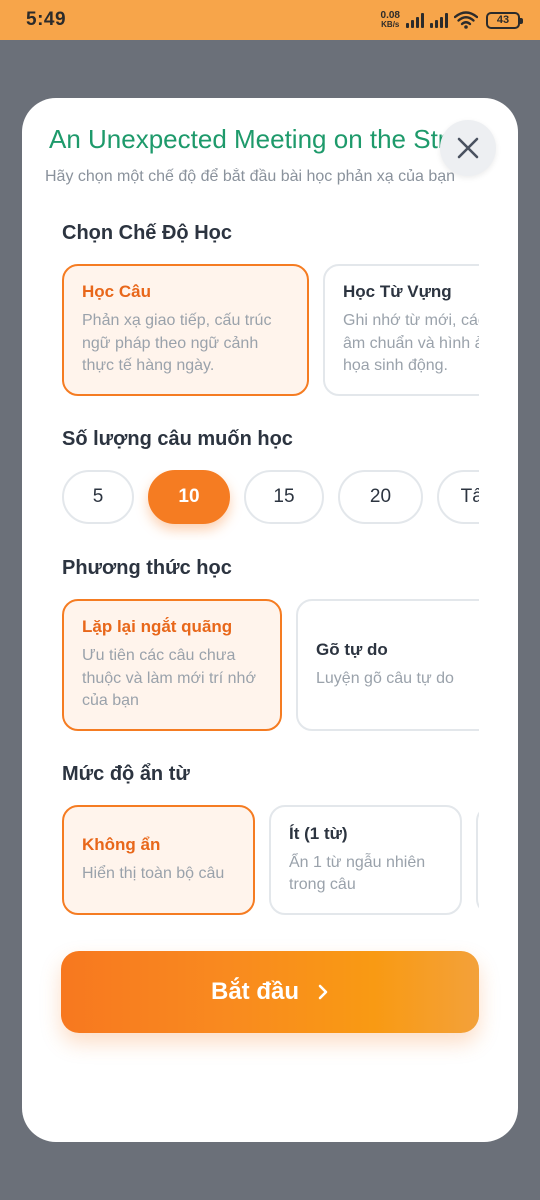 Image resolution: width=540 pixels, height=1200 pixels. Describe the element at coordinates (46, 19) in the screenshot. I see `status-time: 5:49` at that location.